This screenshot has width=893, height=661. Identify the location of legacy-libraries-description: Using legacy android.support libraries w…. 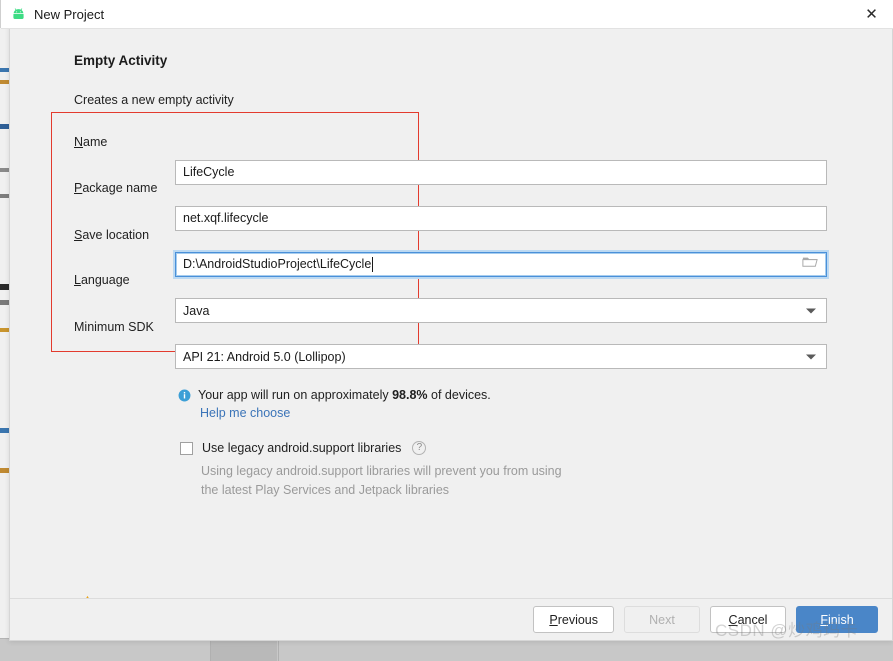
(381, 480).